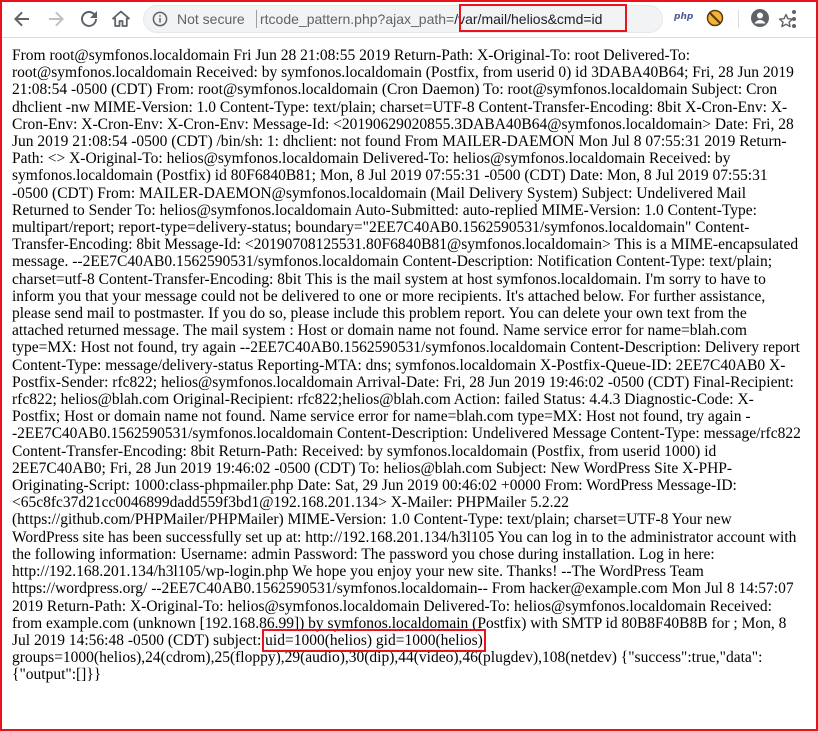 This screenshot has width=818, height=731. I want to click on kebab-menu-icon, so click(794, 19).